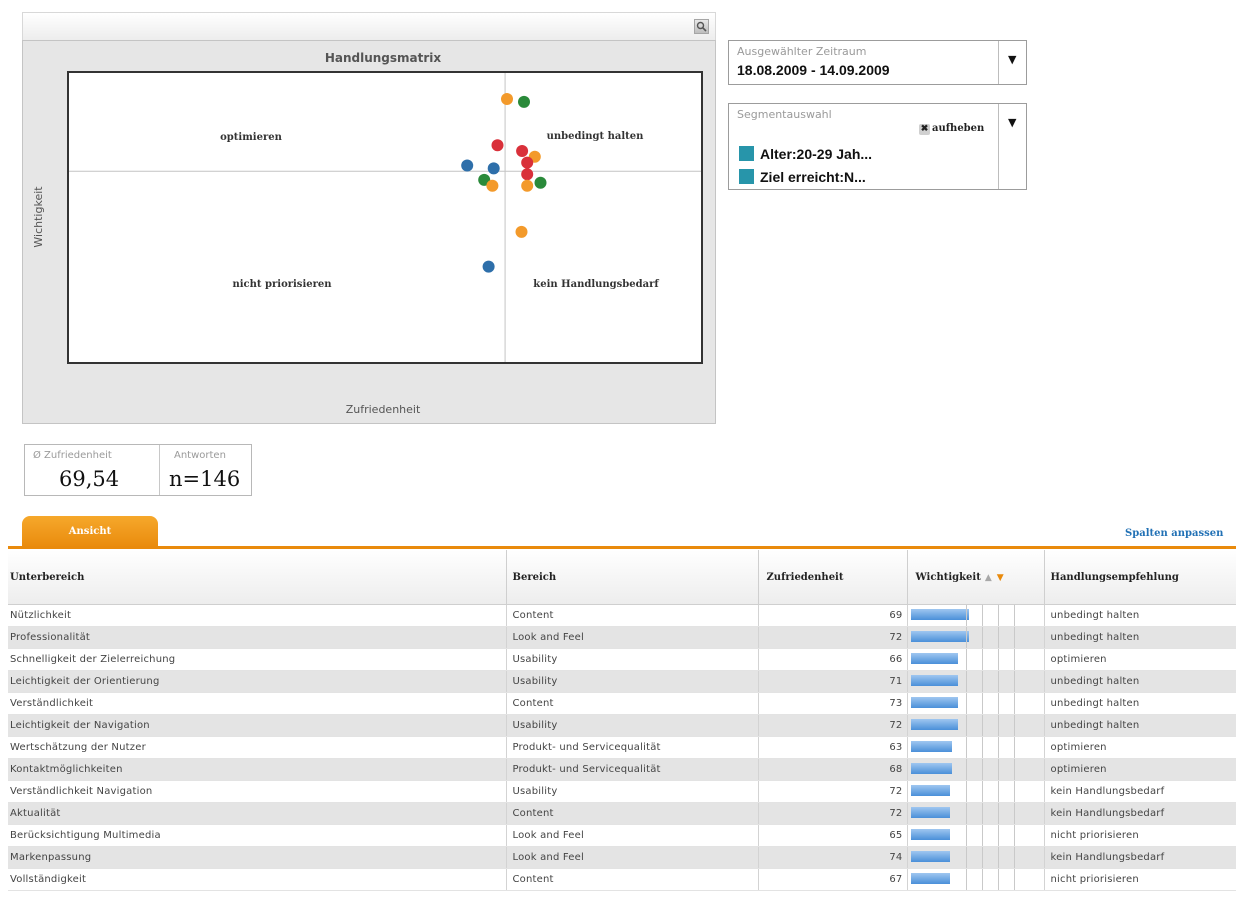  What do you see at coordinates (596, 136) in the screenshot?
I see `quadrant-label-keep: unbedingt halten` at bounding box center [596, 136].